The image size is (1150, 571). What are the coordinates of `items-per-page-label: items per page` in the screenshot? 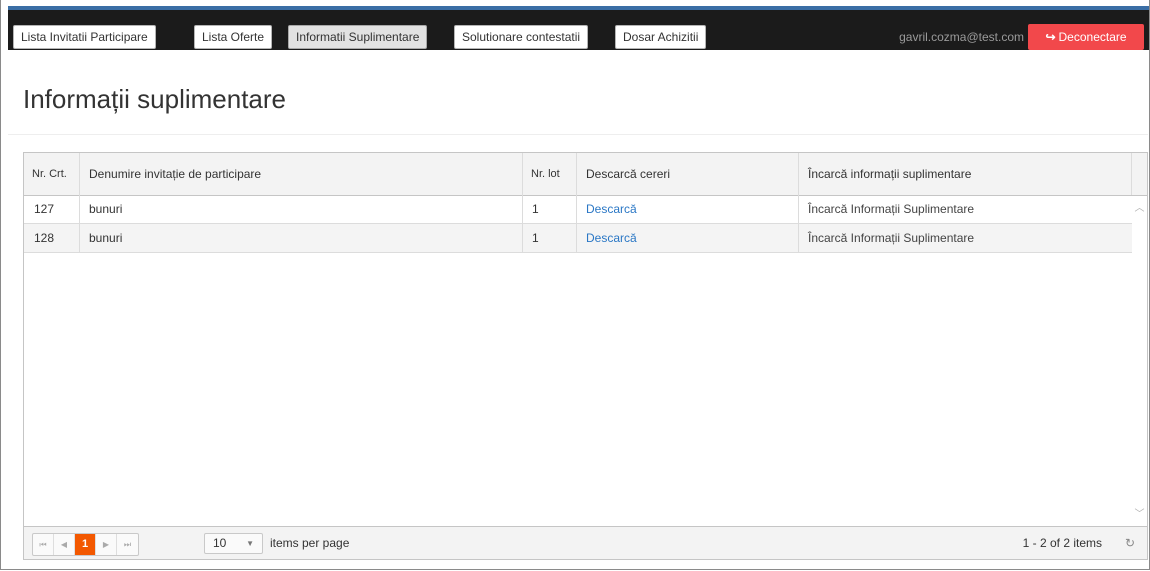 It's located at (310, 543).